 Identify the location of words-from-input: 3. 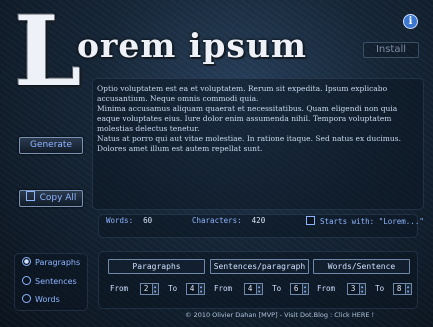
(353, 289).